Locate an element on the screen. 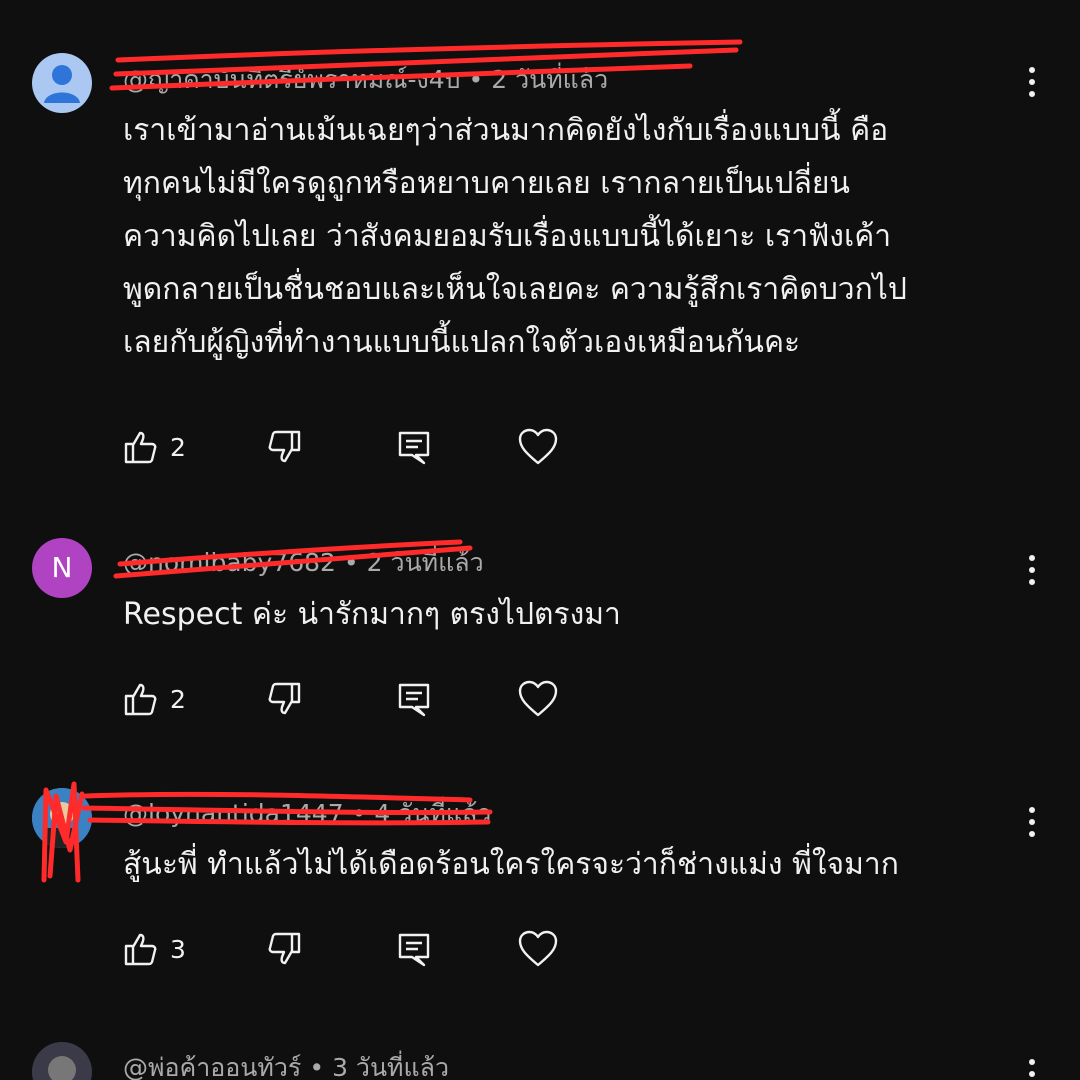  comment-actions: 3 is located at coordinates (350, 949).